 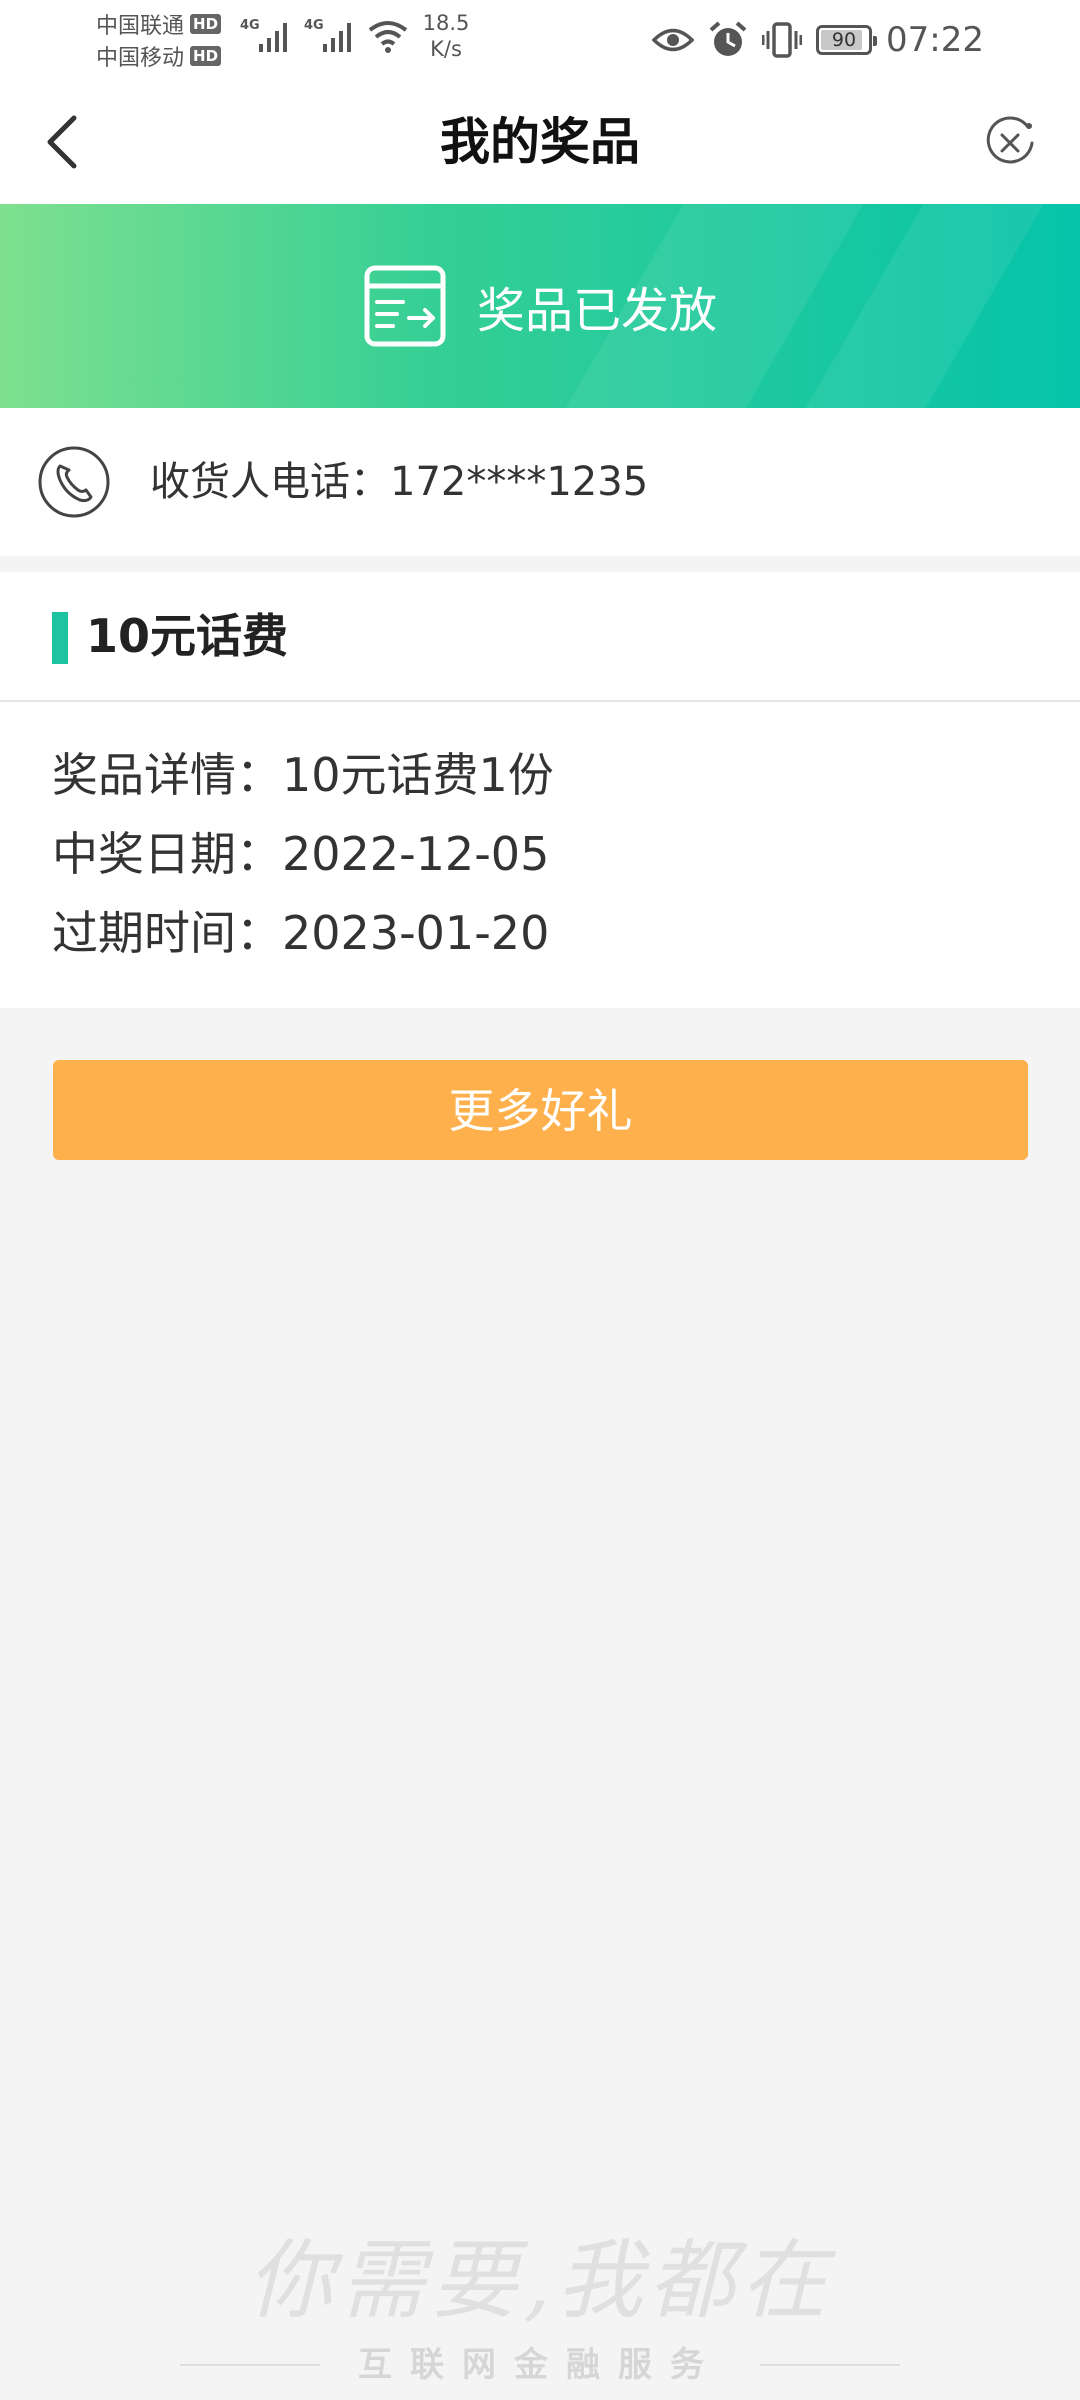 I want to click on status-indicators: 90 07:22, so click(x=818, y=40).